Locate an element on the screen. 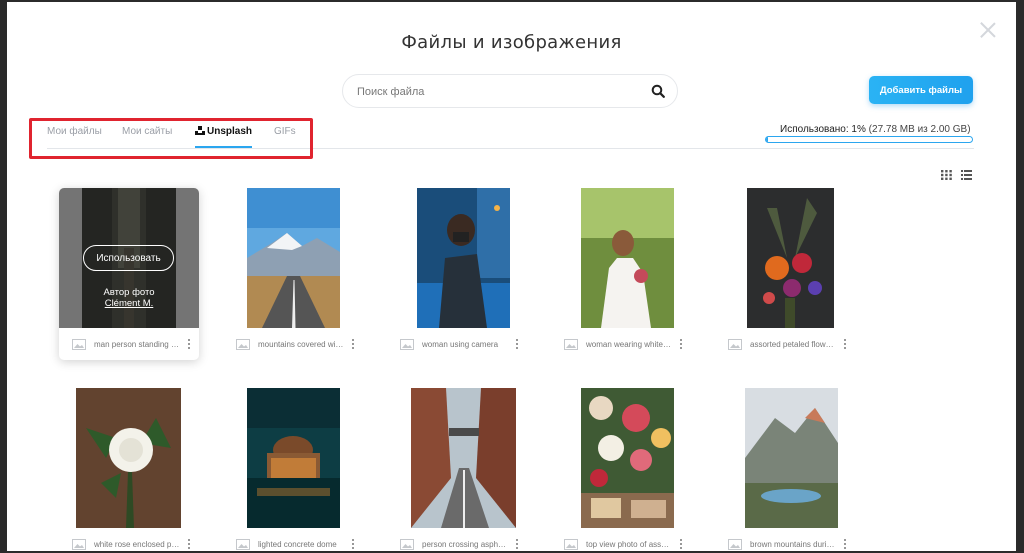  image-caption: top view photo of assorted flowers is located at coordinates (629, 544).